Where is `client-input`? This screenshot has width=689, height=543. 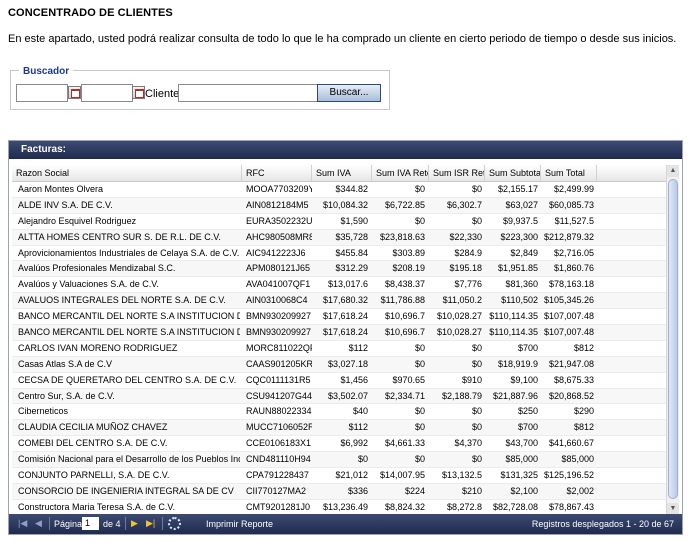 client-input is located at coordinates (248, 93).